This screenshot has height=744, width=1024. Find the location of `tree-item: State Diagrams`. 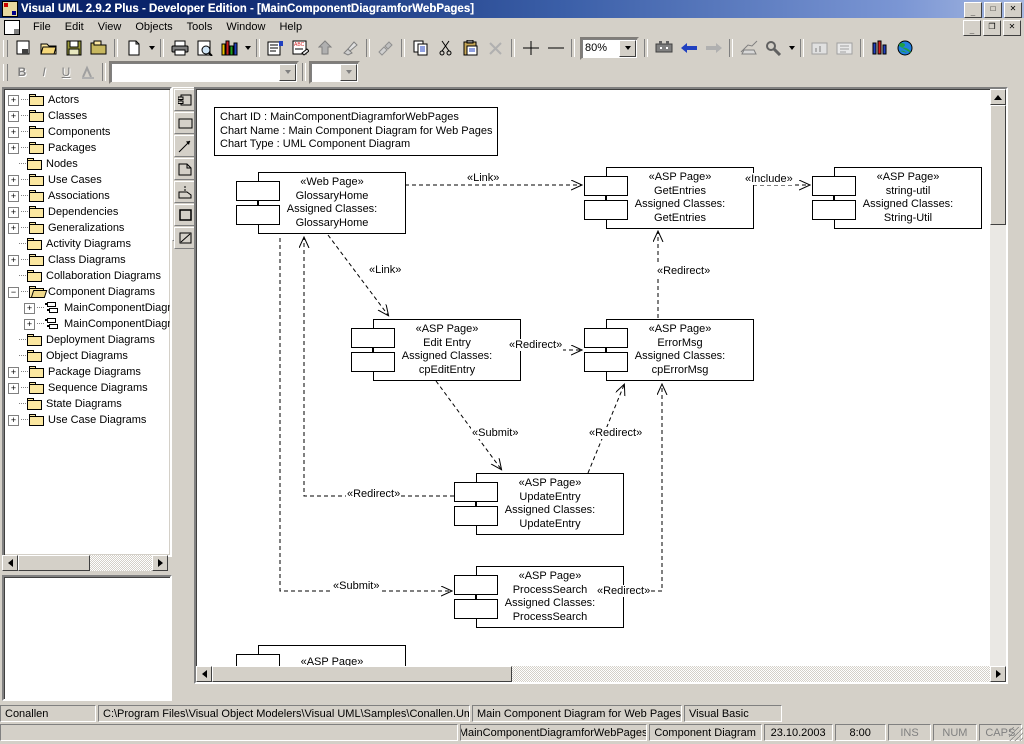

tree-item: State Diagrams is located at coordinates (89, 404).